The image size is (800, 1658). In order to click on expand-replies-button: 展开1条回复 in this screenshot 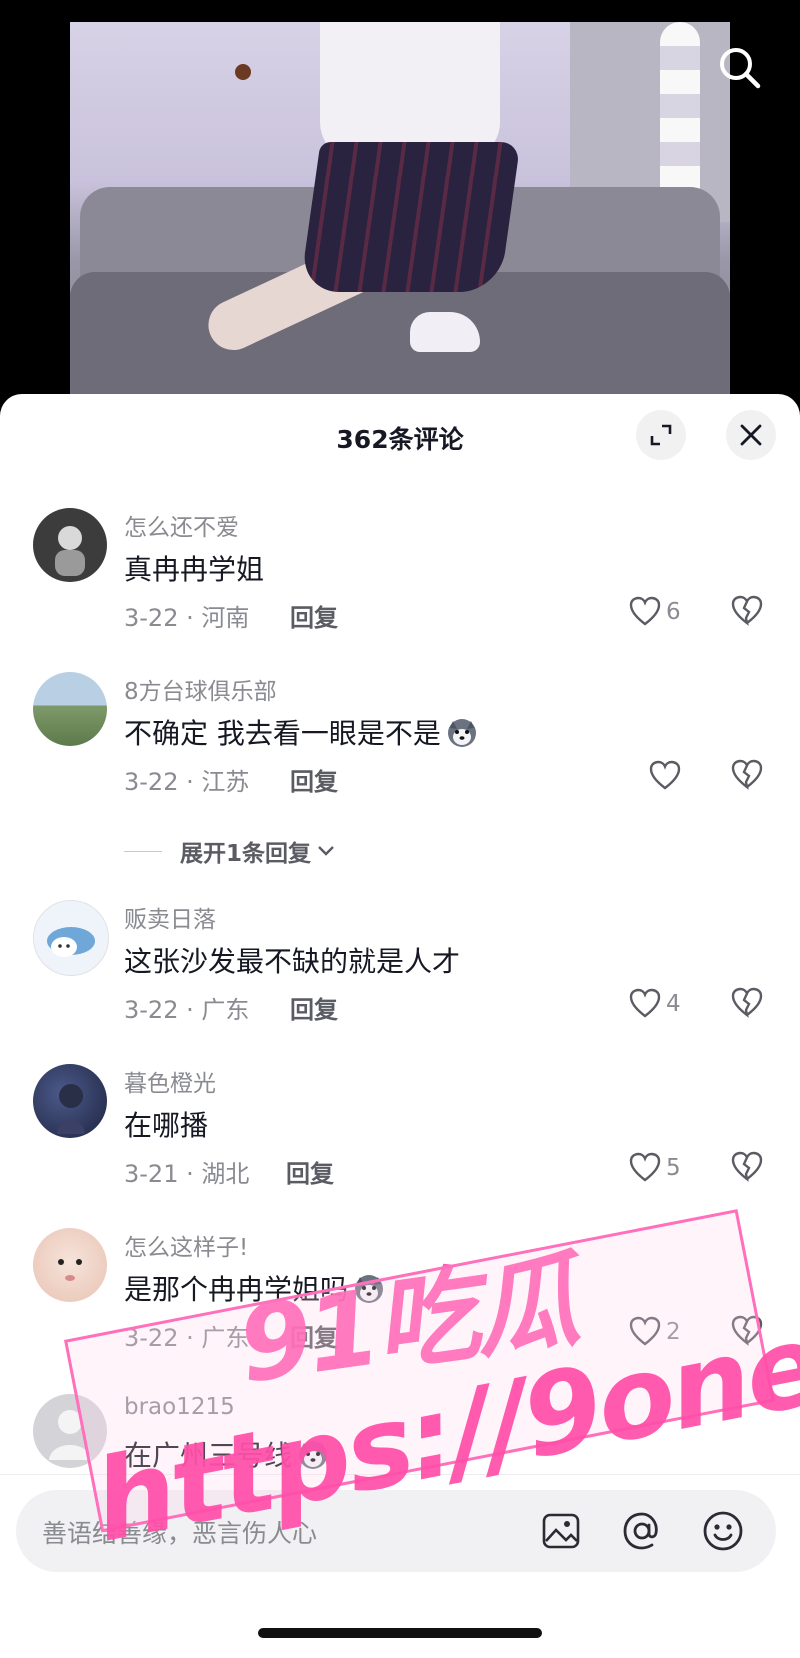, I will do `click(230, 851)`.